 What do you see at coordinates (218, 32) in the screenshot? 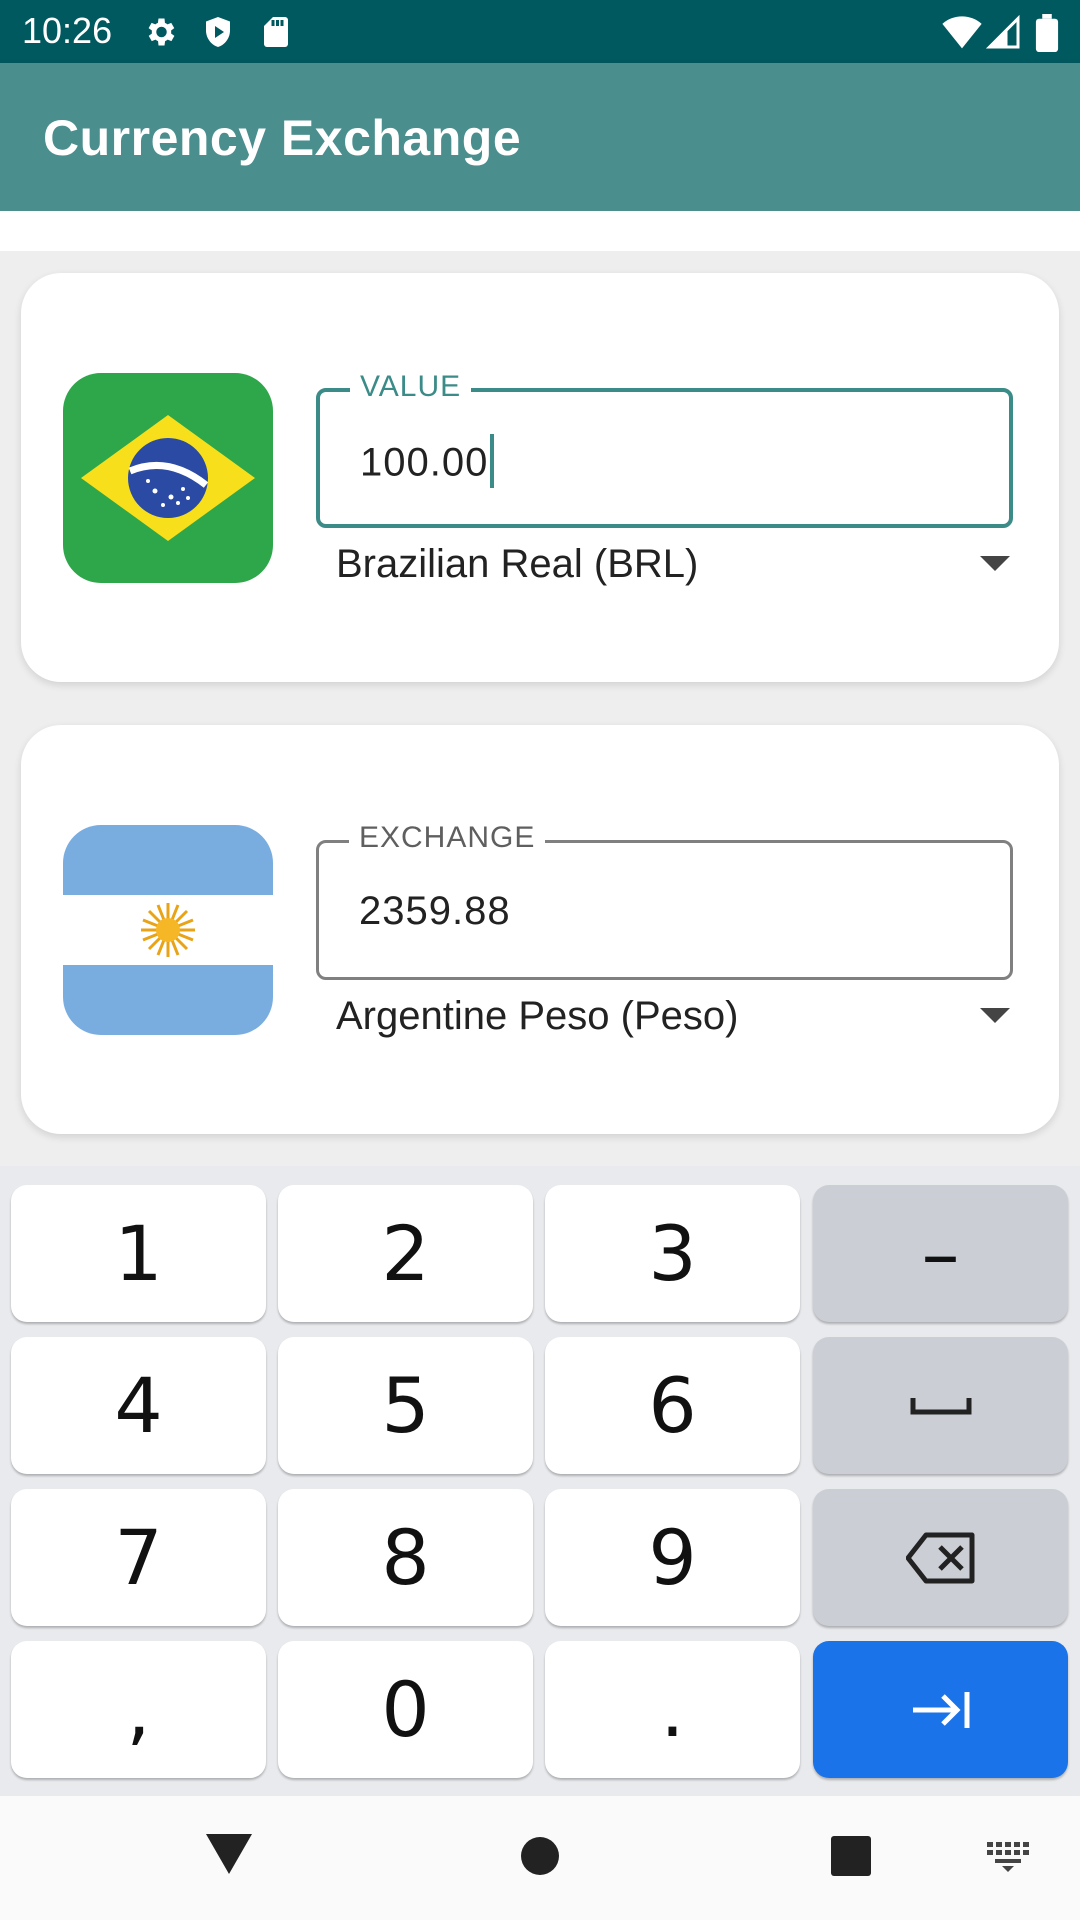
I see `shield-play-icon` at bounding box center [218, 32].